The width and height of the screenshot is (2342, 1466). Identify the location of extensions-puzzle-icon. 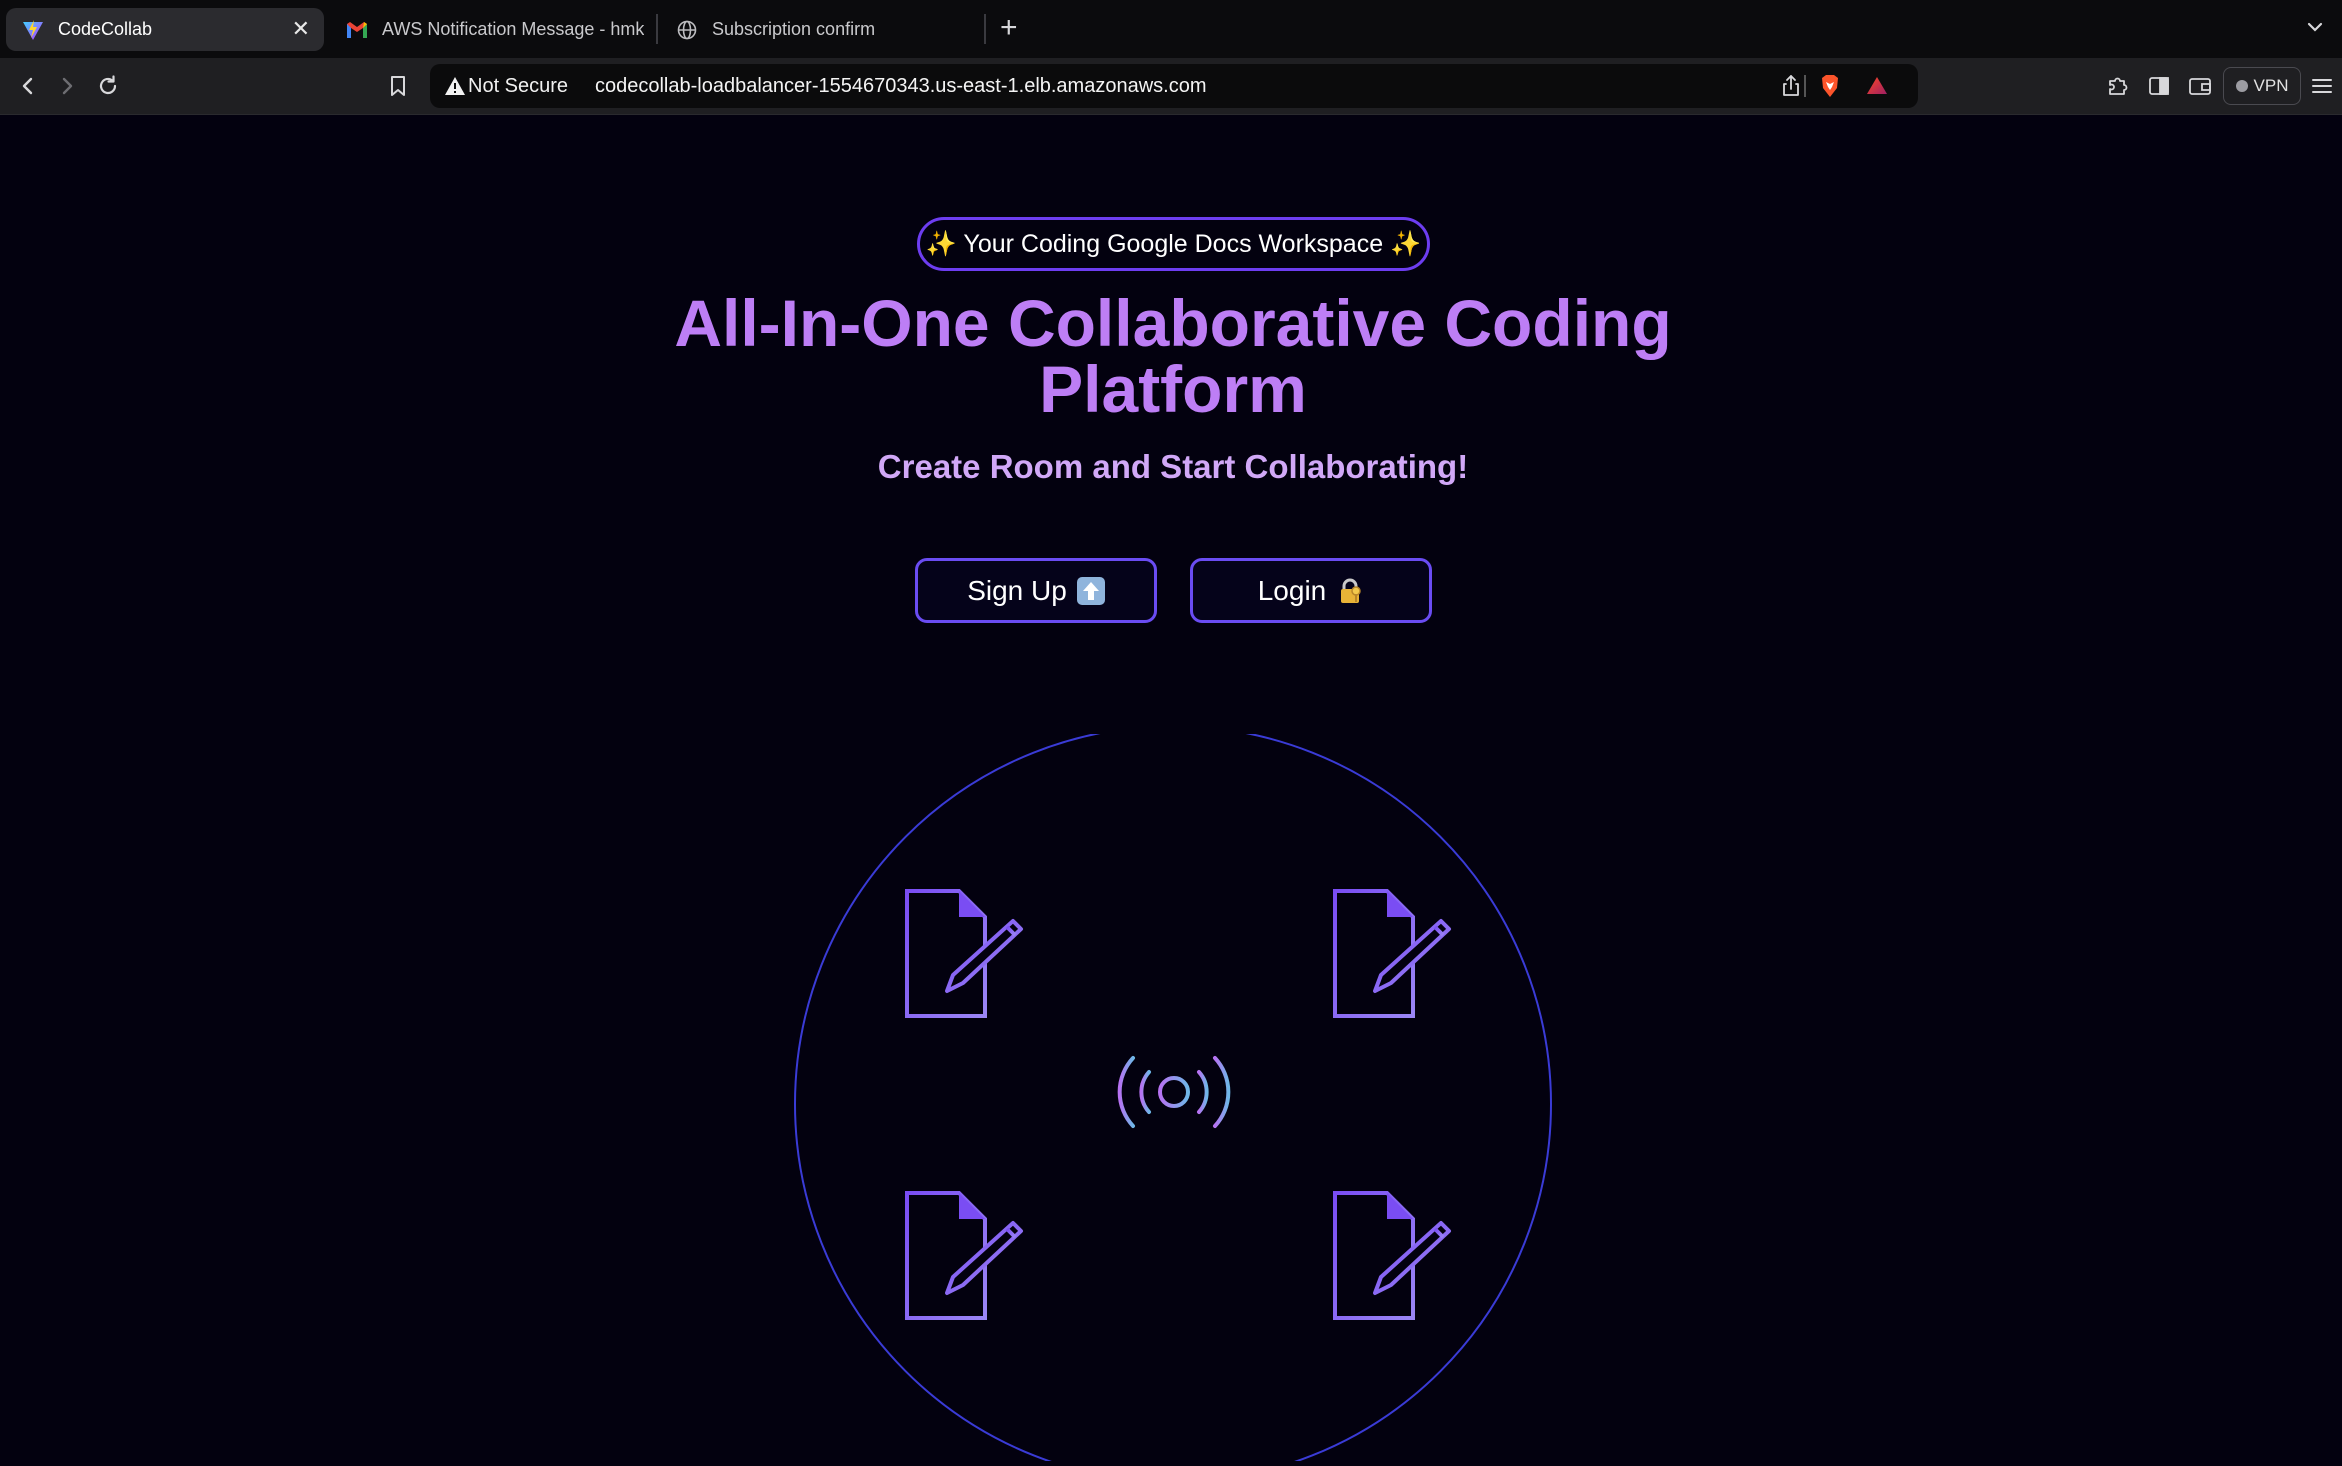
(2118, 86).